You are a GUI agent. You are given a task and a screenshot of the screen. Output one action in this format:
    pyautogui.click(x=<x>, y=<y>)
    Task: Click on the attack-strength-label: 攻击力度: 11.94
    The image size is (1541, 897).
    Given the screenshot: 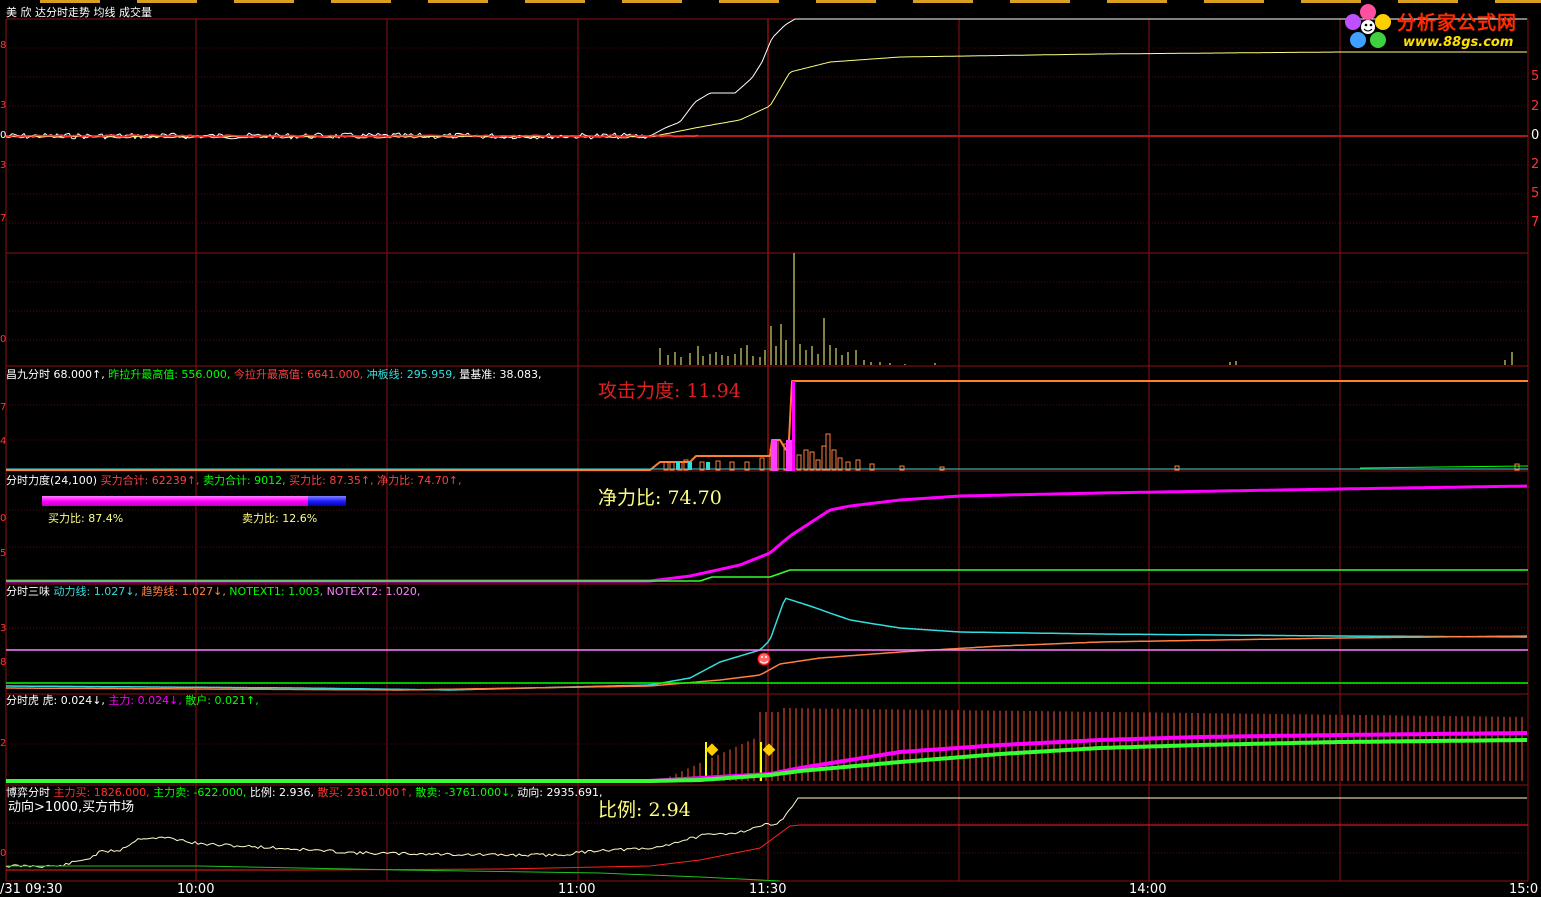 What is the action you would take?
    pyautogui.click(x=669, y=391)
    